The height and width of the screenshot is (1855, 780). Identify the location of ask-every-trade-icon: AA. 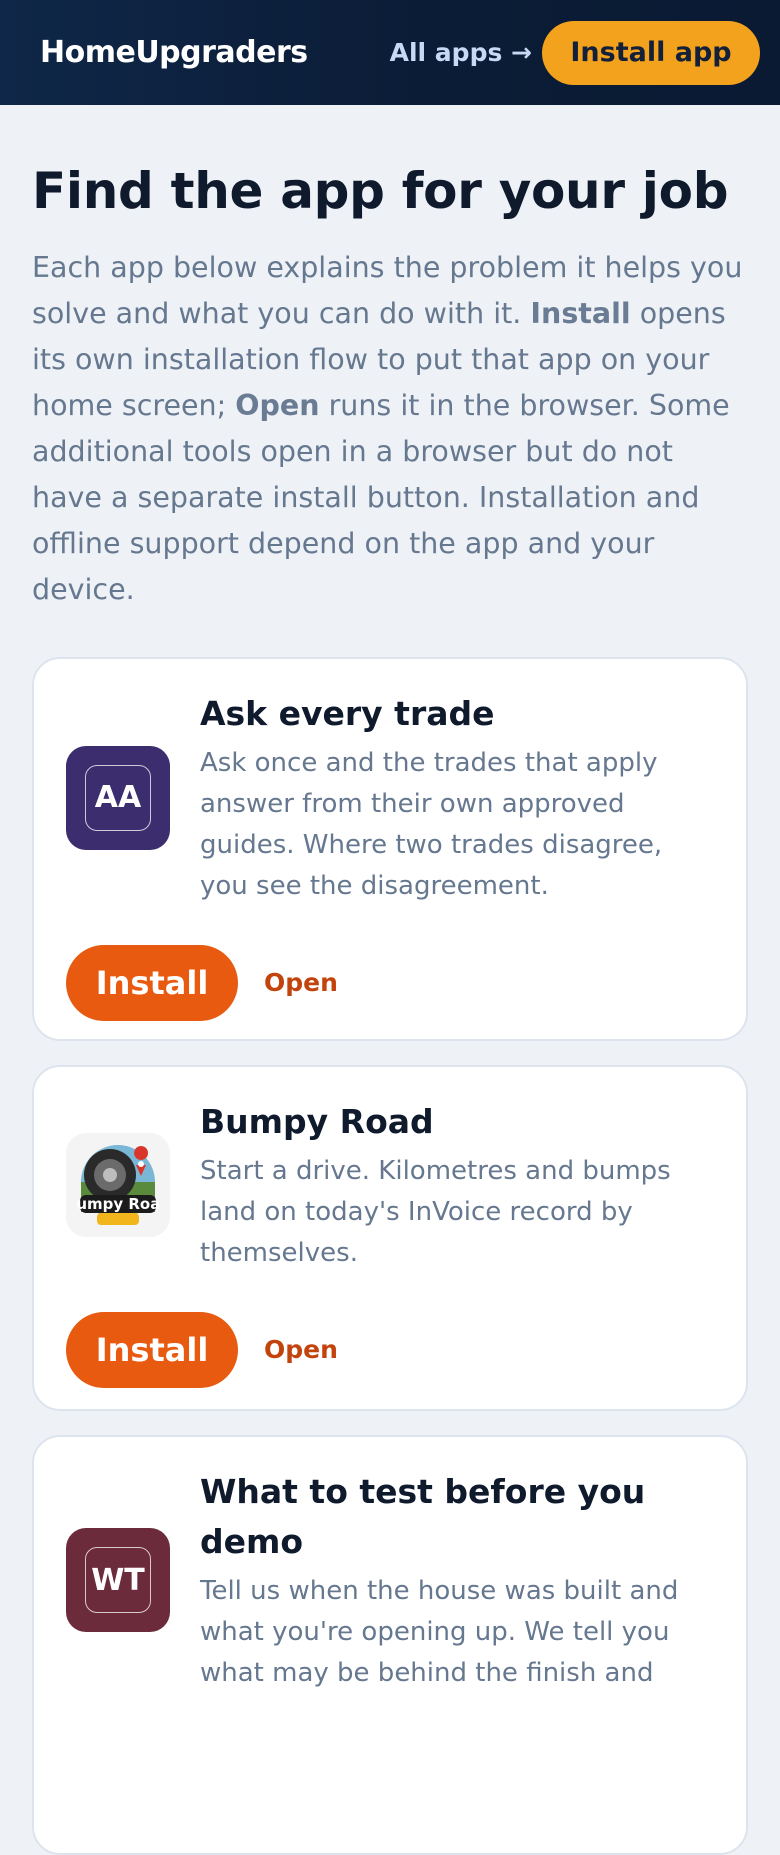
(118, 797).